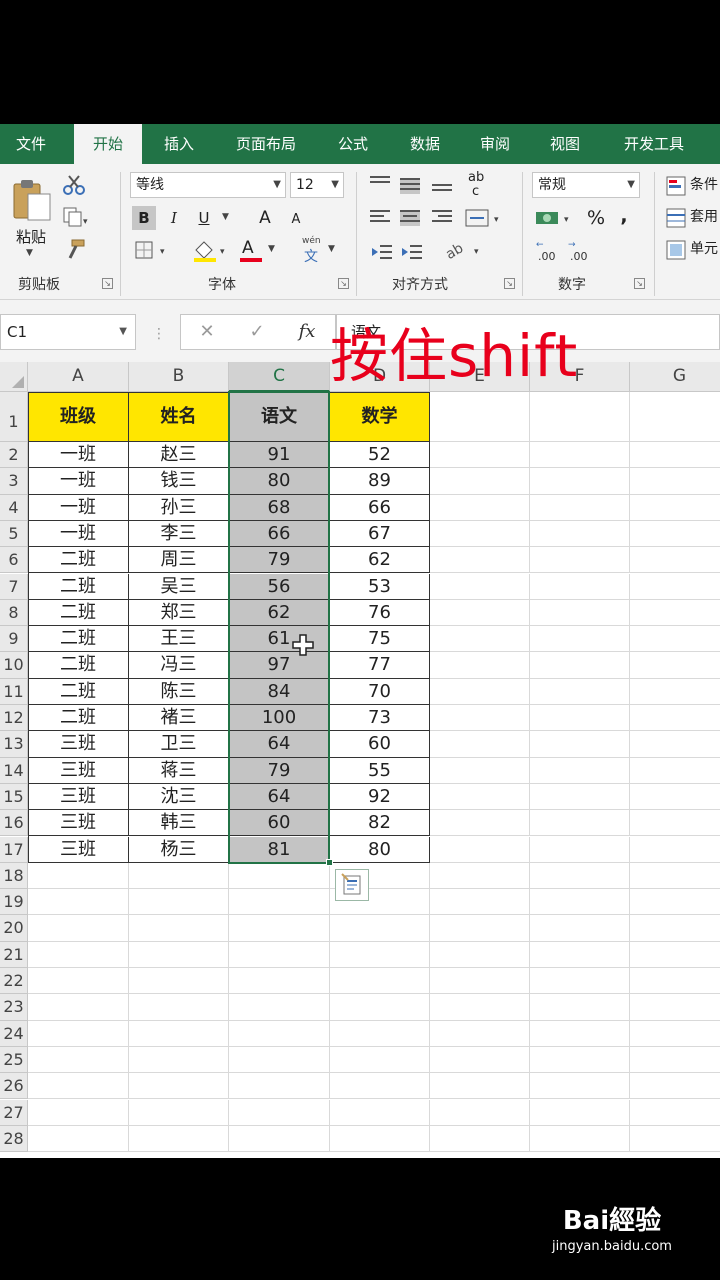 Image resolution: width=720 pixels, height=1280 pixels. What do you see at coordinates (78, 377) in the screenshot?
I see `column-header-a: A` at bounding box center [78, 377].